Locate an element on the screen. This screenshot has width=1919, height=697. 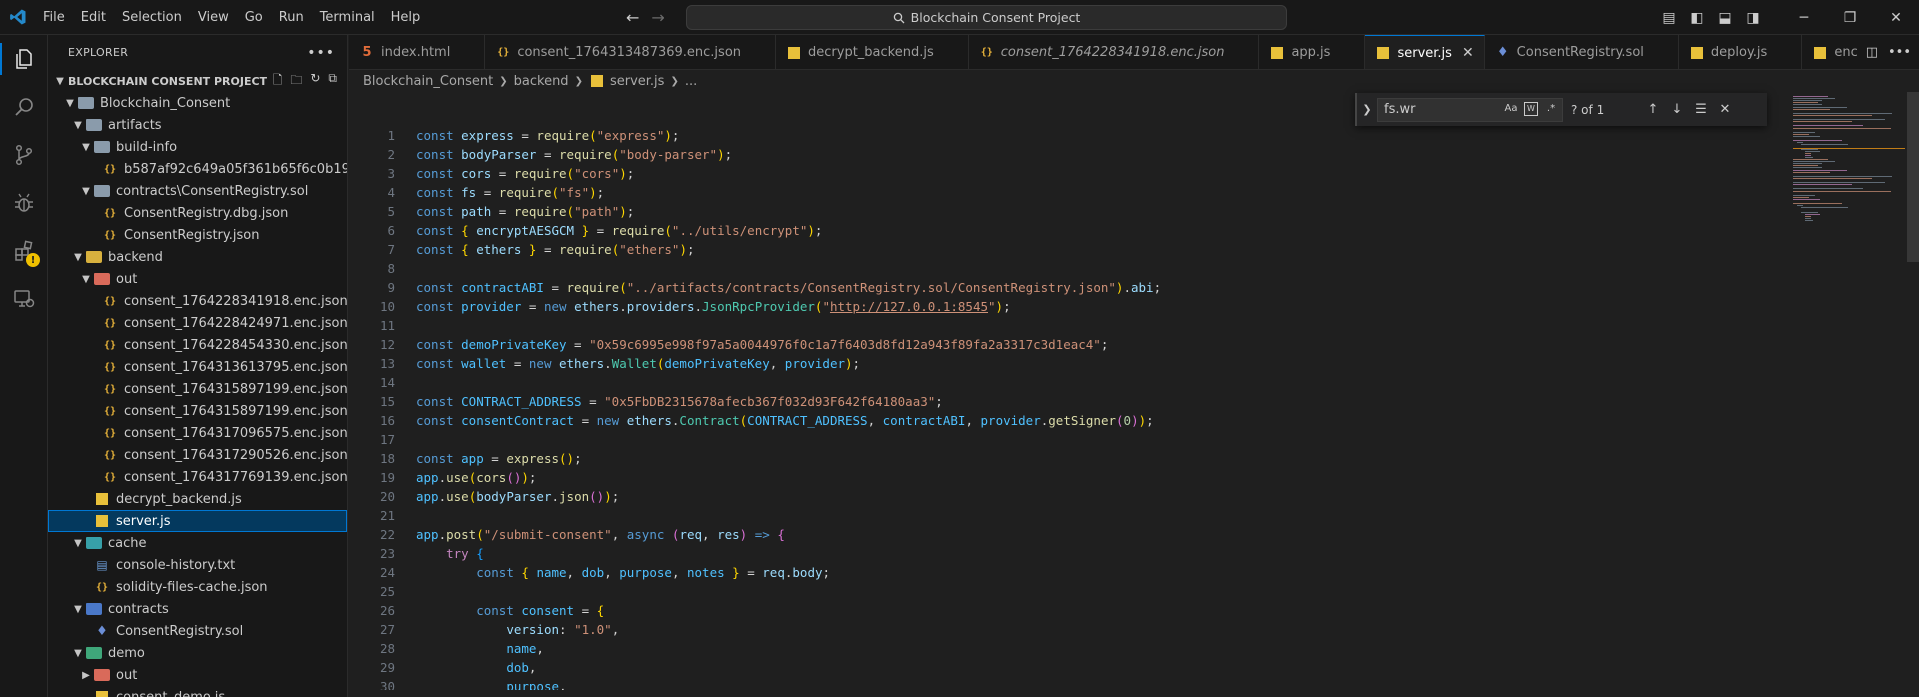
tree-file: {} consent_1764317769139.enc.json is located at coordinates (197, 477).